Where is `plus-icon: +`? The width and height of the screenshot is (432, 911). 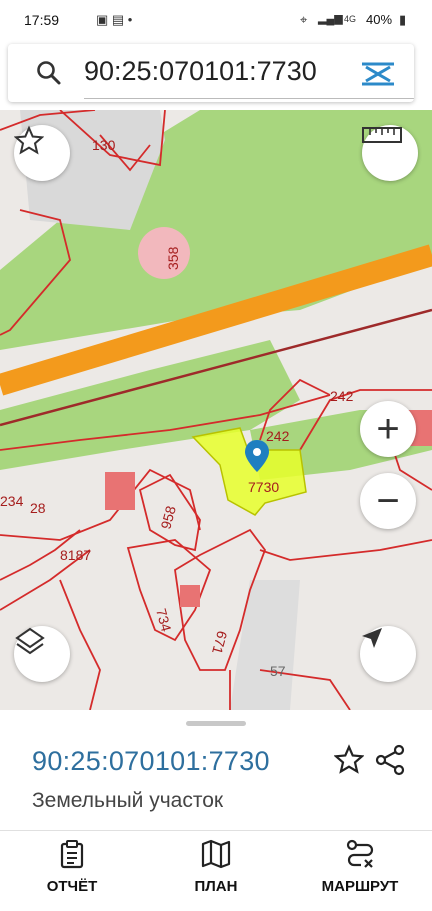
plus-icon: + is located at coordinates (388, 429).